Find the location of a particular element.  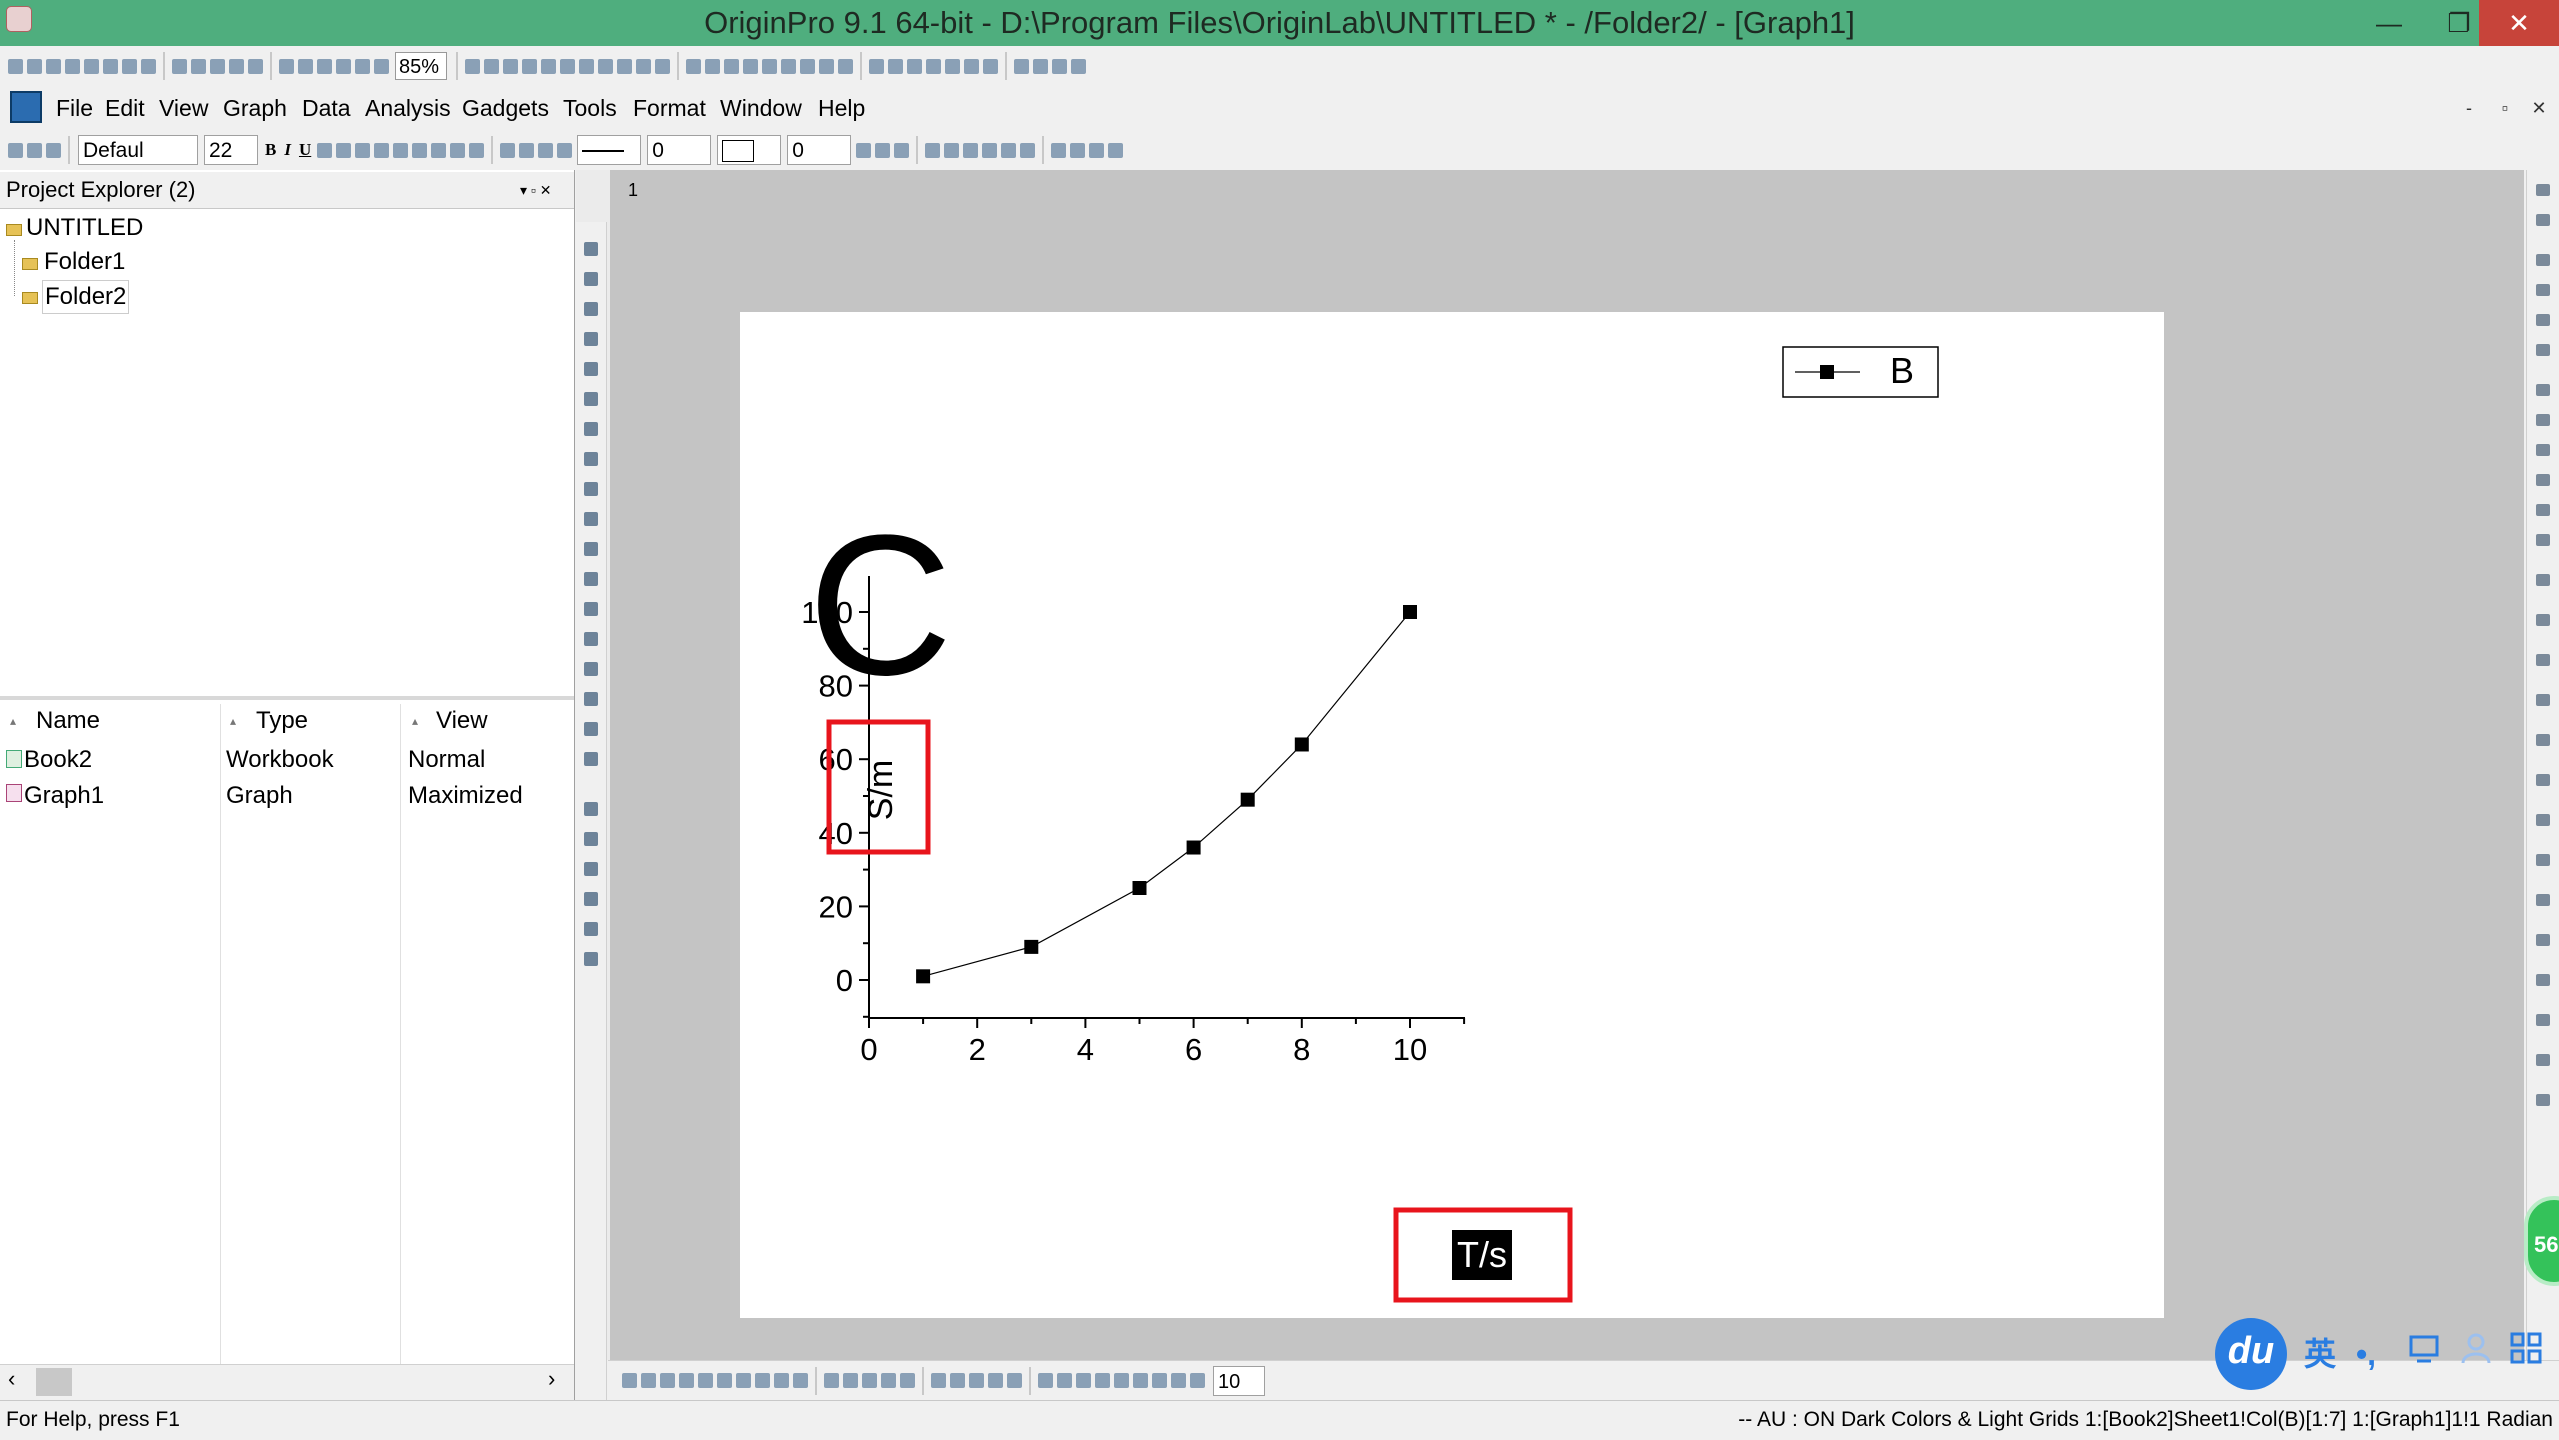

mask-icon is located at coordinates (1059, 150).